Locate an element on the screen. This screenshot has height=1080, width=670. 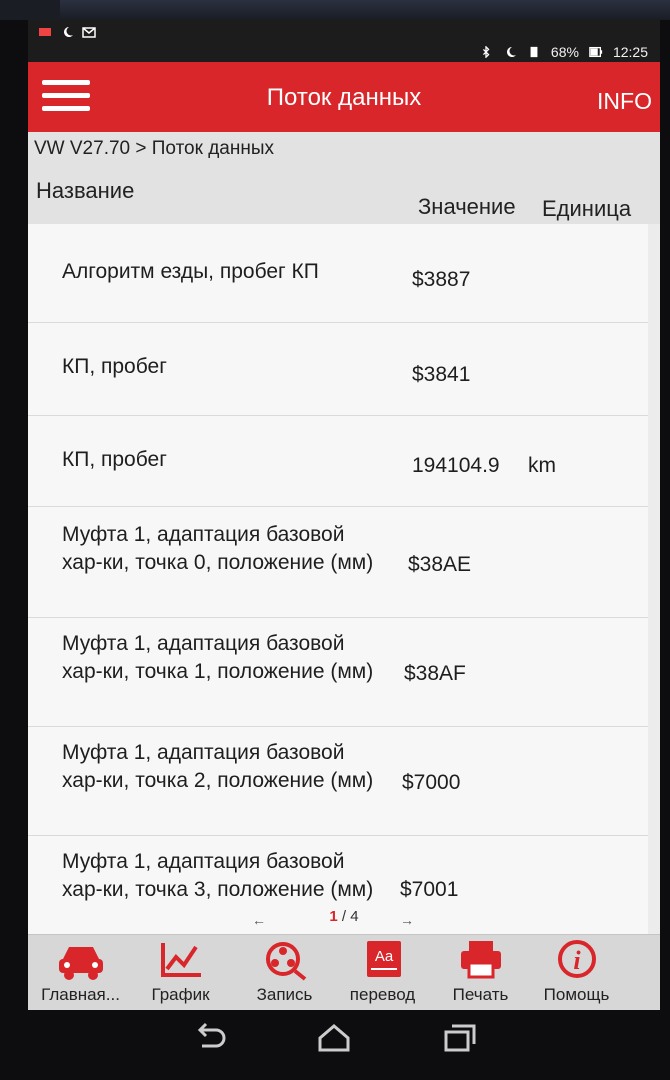
current-page: 1 is located at coordinates (333, 916).